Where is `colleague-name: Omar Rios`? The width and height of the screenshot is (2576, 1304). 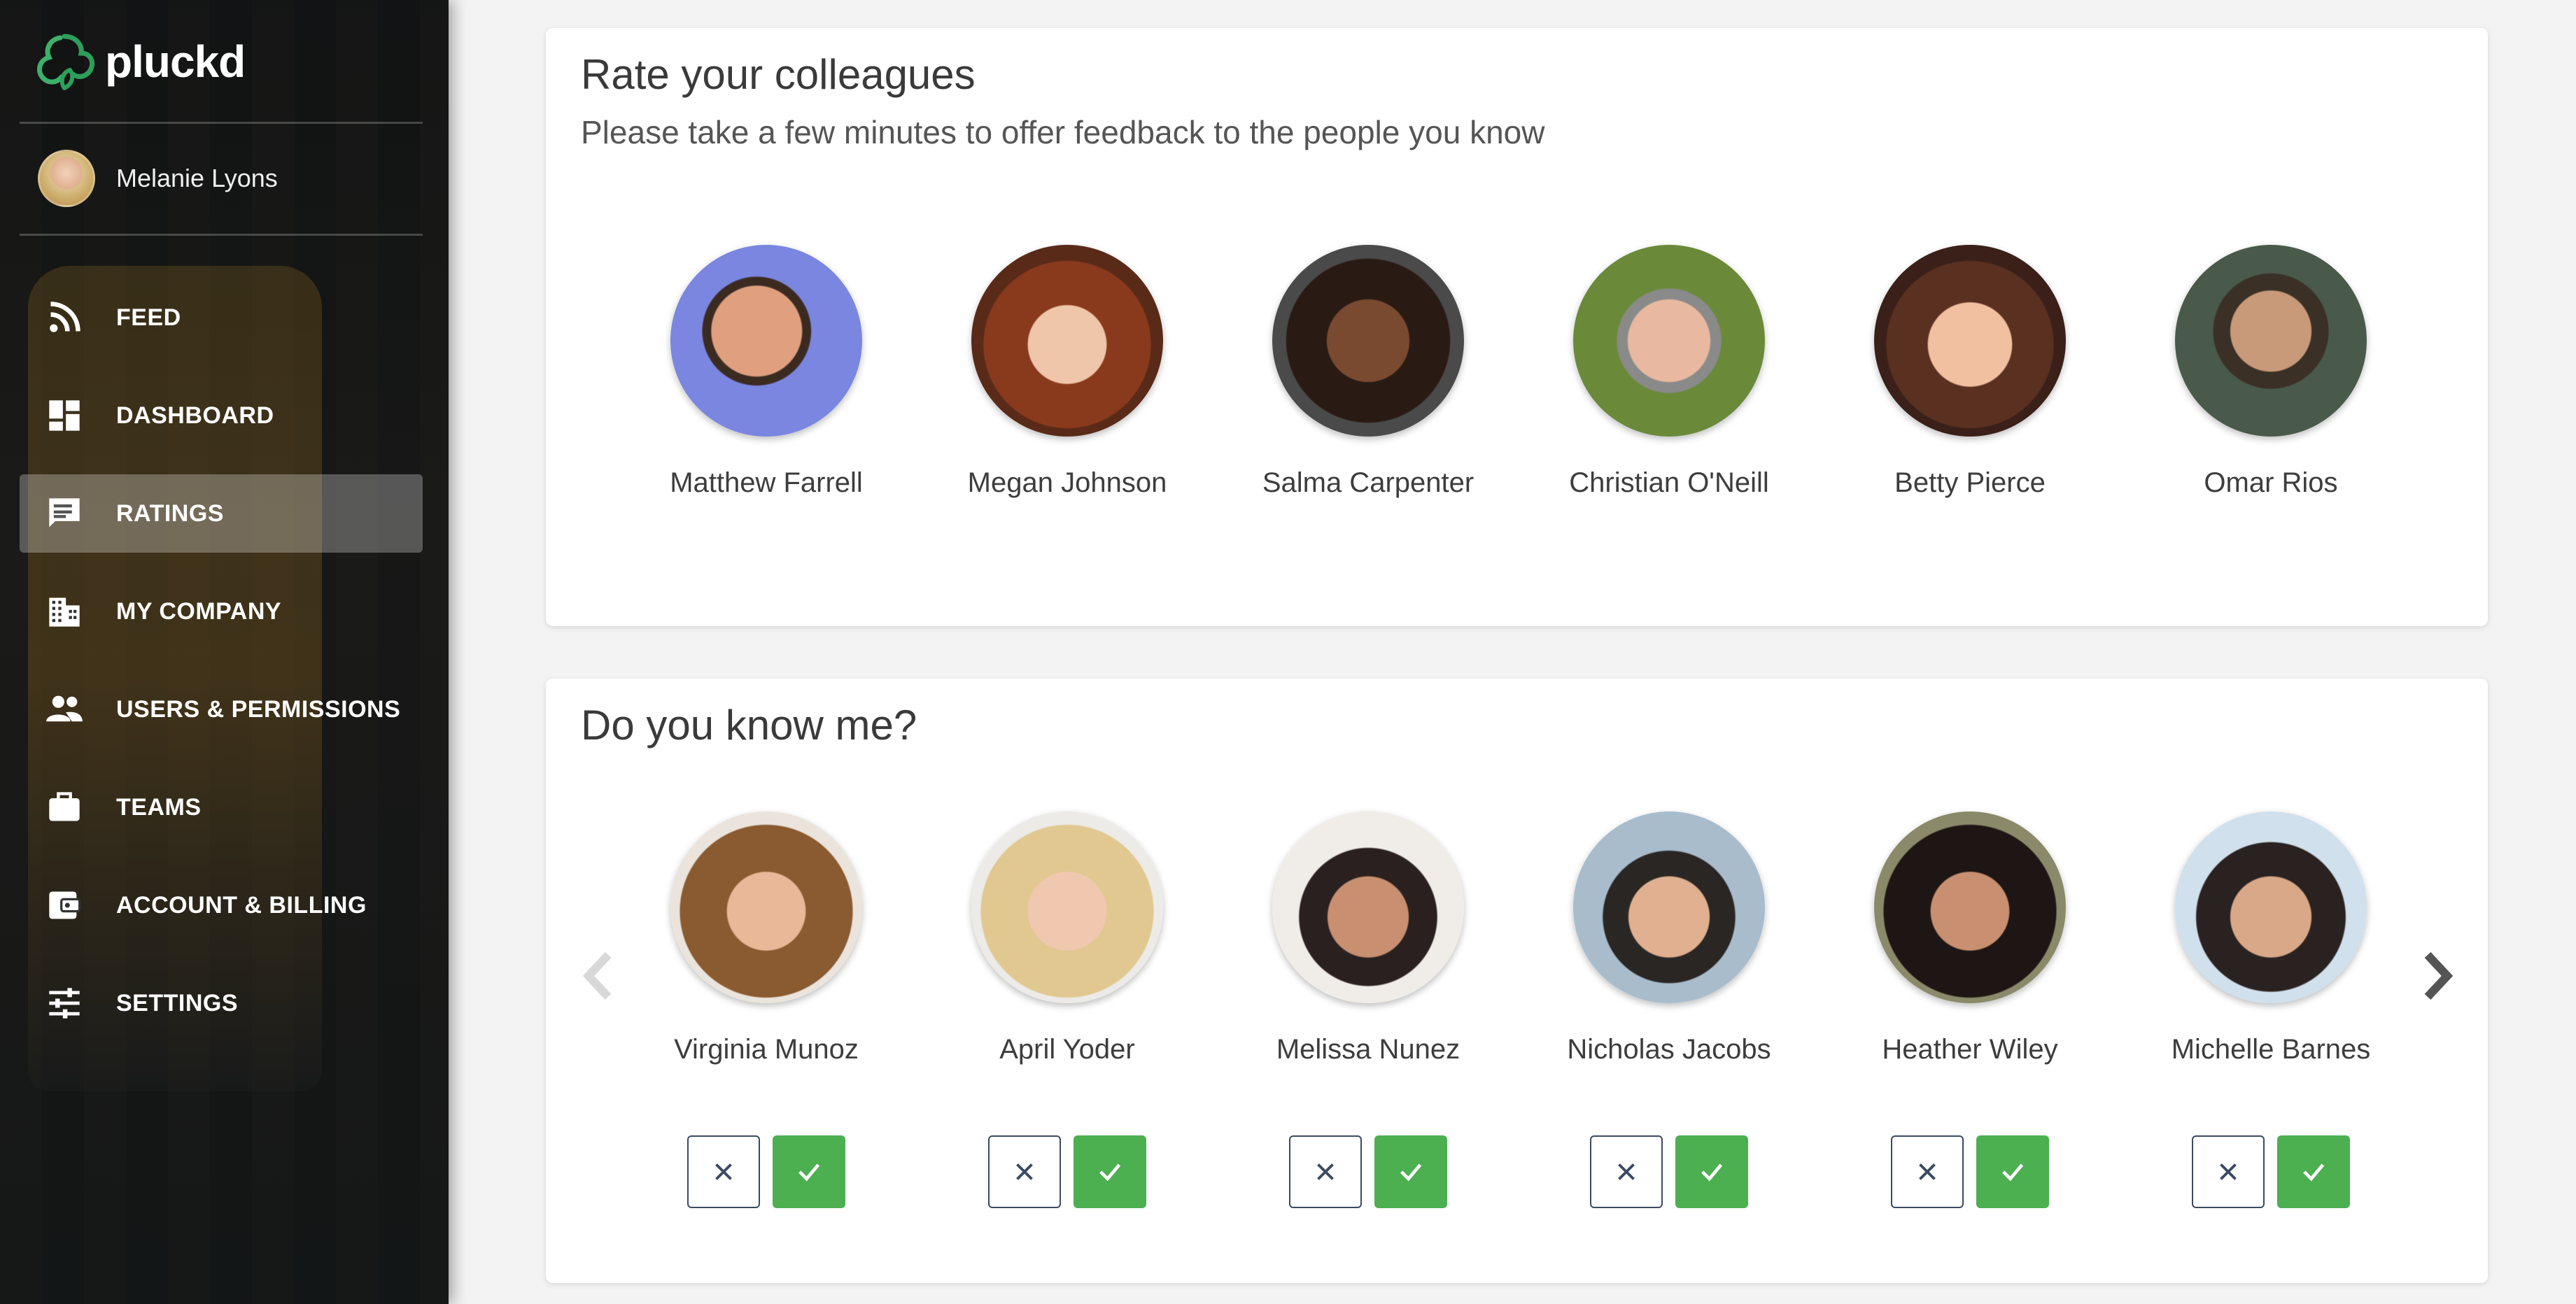 colleague-name: Omar Rios is located at coordinates (2271, 482).